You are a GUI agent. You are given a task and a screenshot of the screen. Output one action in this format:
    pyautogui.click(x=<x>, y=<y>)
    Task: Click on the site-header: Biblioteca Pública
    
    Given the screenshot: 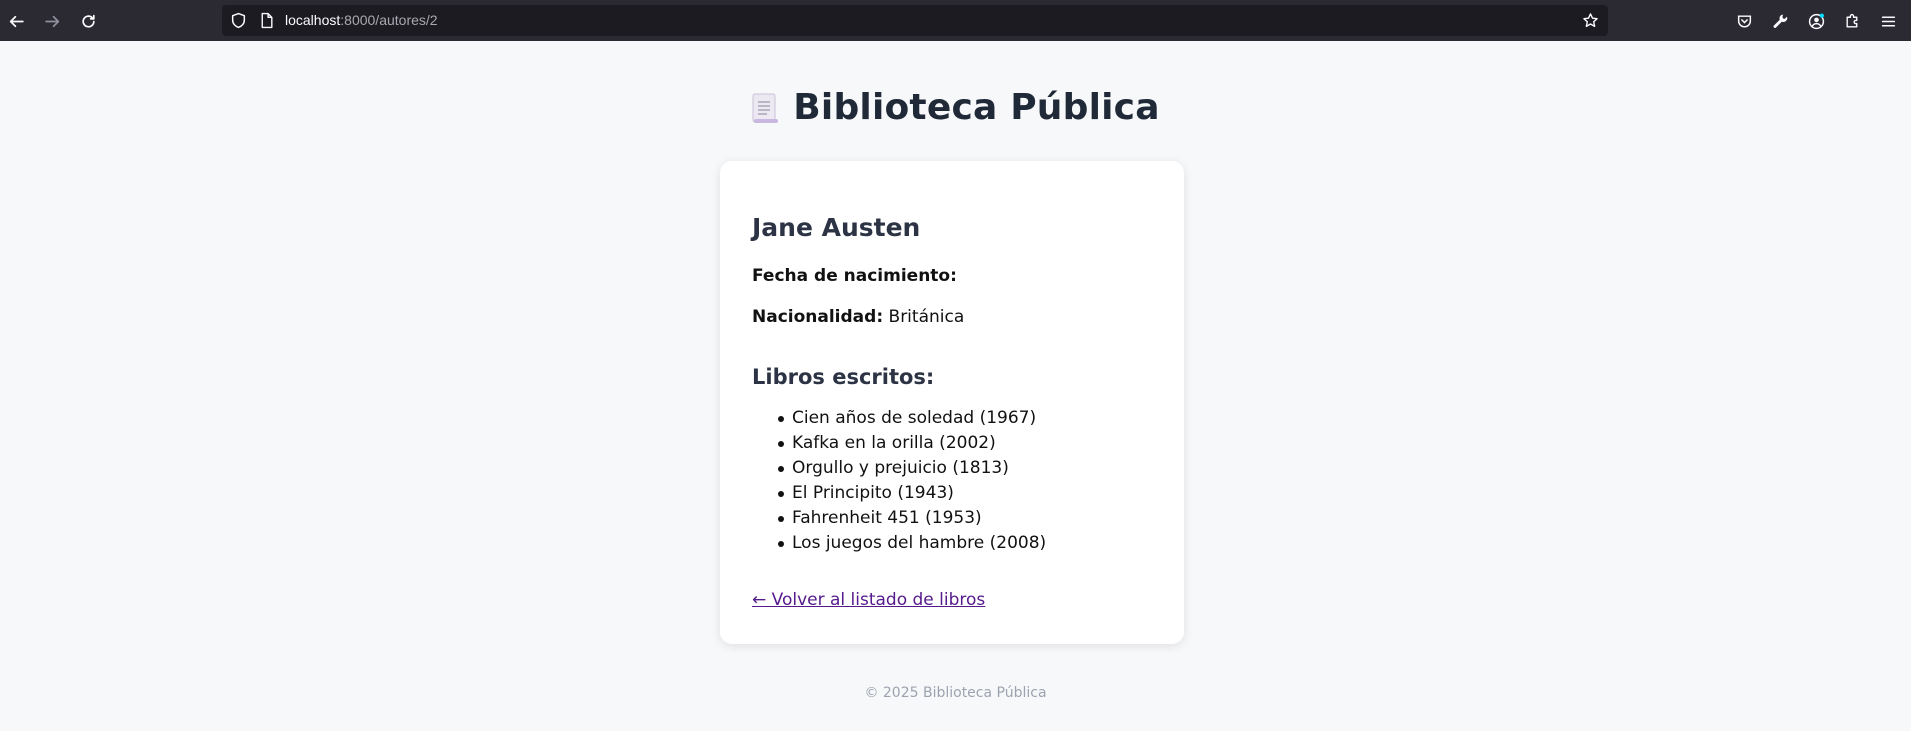 What is the action you would take?
    pyautogui.click(x=955, y=110)
    